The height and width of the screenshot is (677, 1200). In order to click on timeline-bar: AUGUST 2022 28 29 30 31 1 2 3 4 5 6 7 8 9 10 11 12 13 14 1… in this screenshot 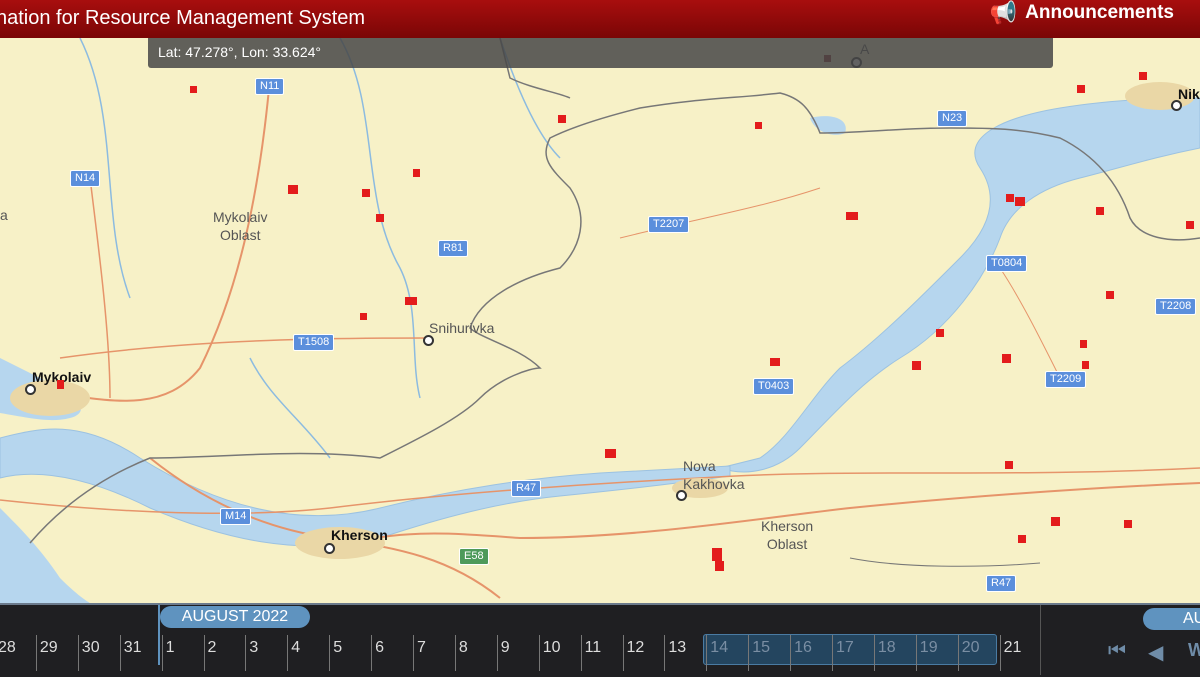, I will do `click(600, 640)`.